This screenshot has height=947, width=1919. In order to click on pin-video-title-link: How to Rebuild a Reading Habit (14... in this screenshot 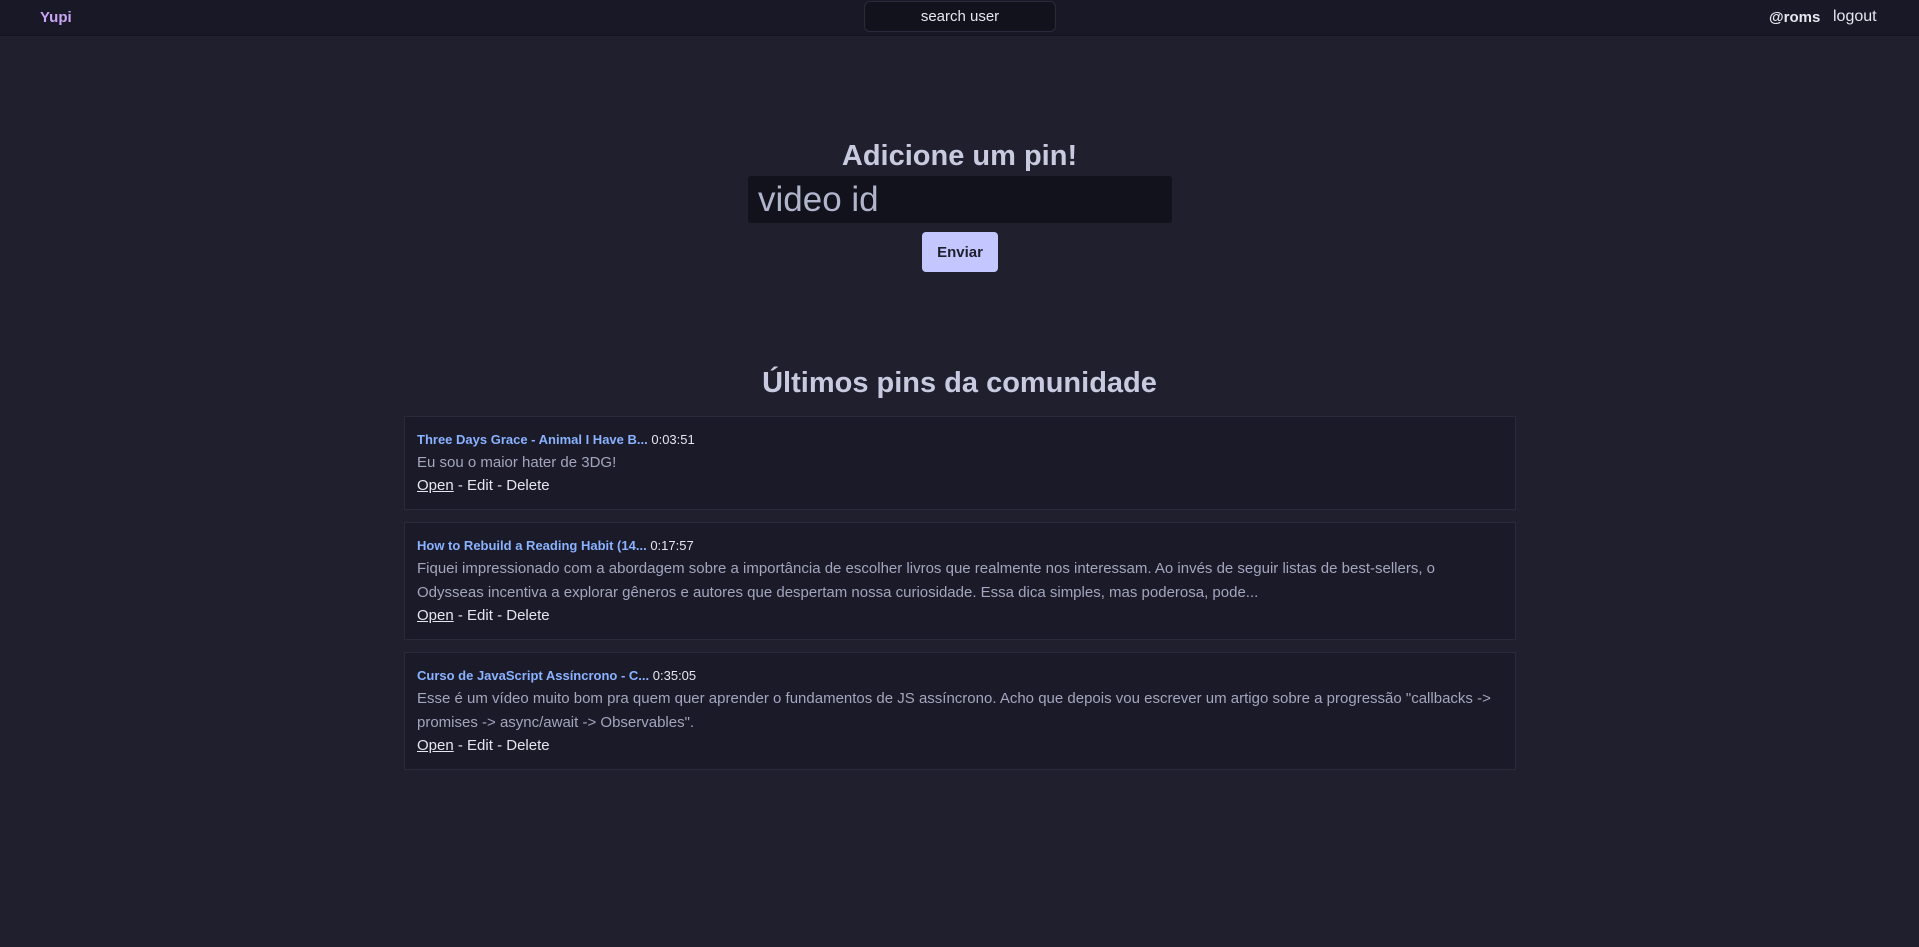, I will do `click(532, 545)`.